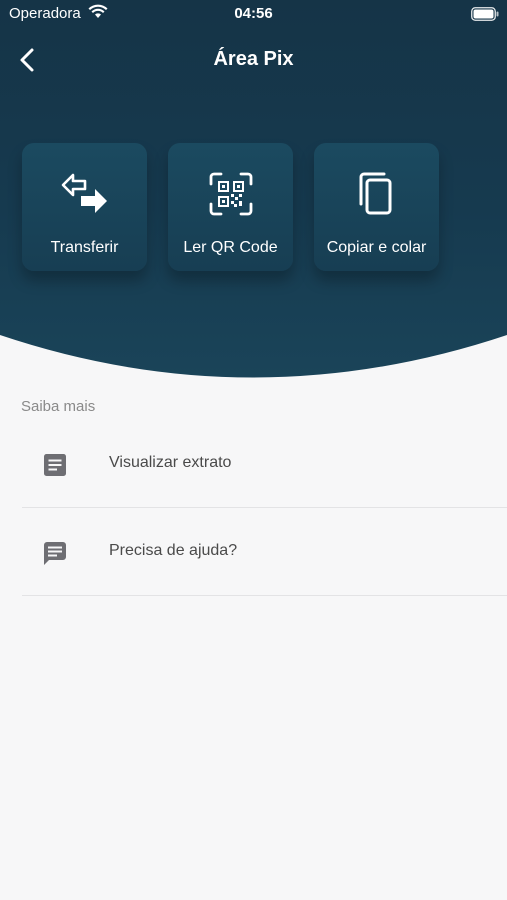 The image size is (507, 900). I want to click on copy-paste-button: Copiar e colar, so click(376, 207).